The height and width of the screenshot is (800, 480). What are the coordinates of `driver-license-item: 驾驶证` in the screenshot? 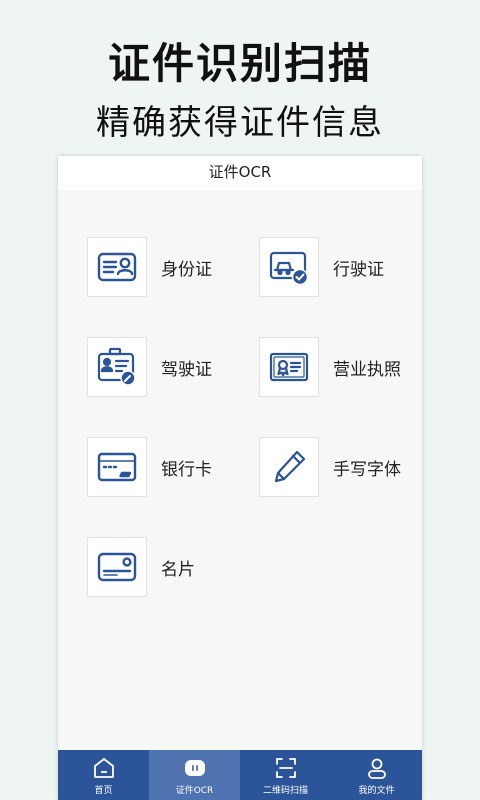 It's located at (149, 367).